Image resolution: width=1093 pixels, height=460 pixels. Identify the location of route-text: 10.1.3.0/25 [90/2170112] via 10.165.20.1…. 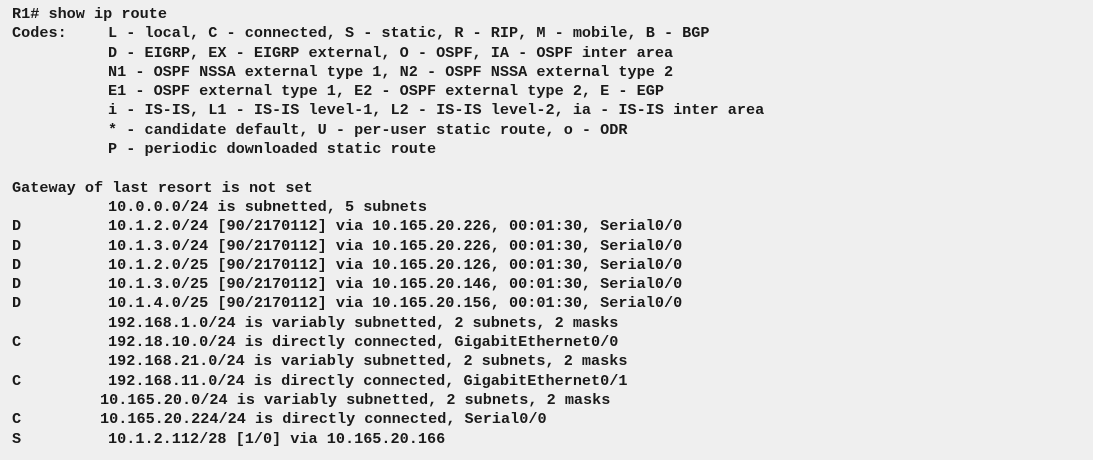
(395, 284).